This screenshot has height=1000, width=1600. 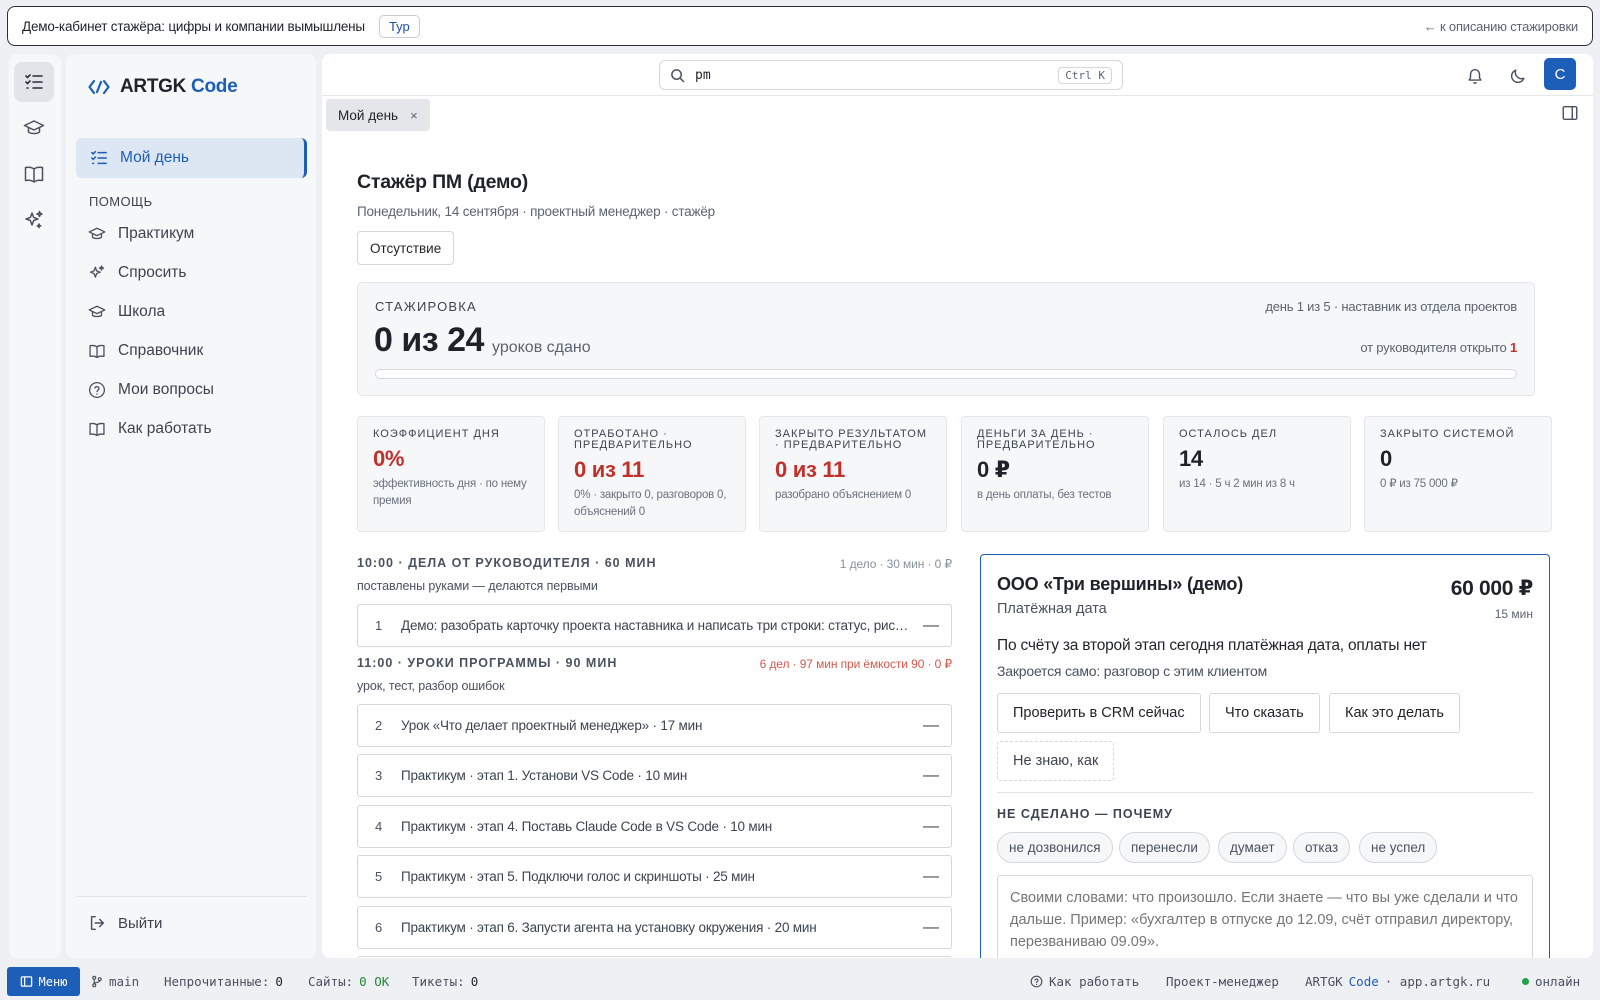 What do you see at coordinates (35, 506) in the screenshot?
I see `icon-rail` at bounding box center [35, 506].